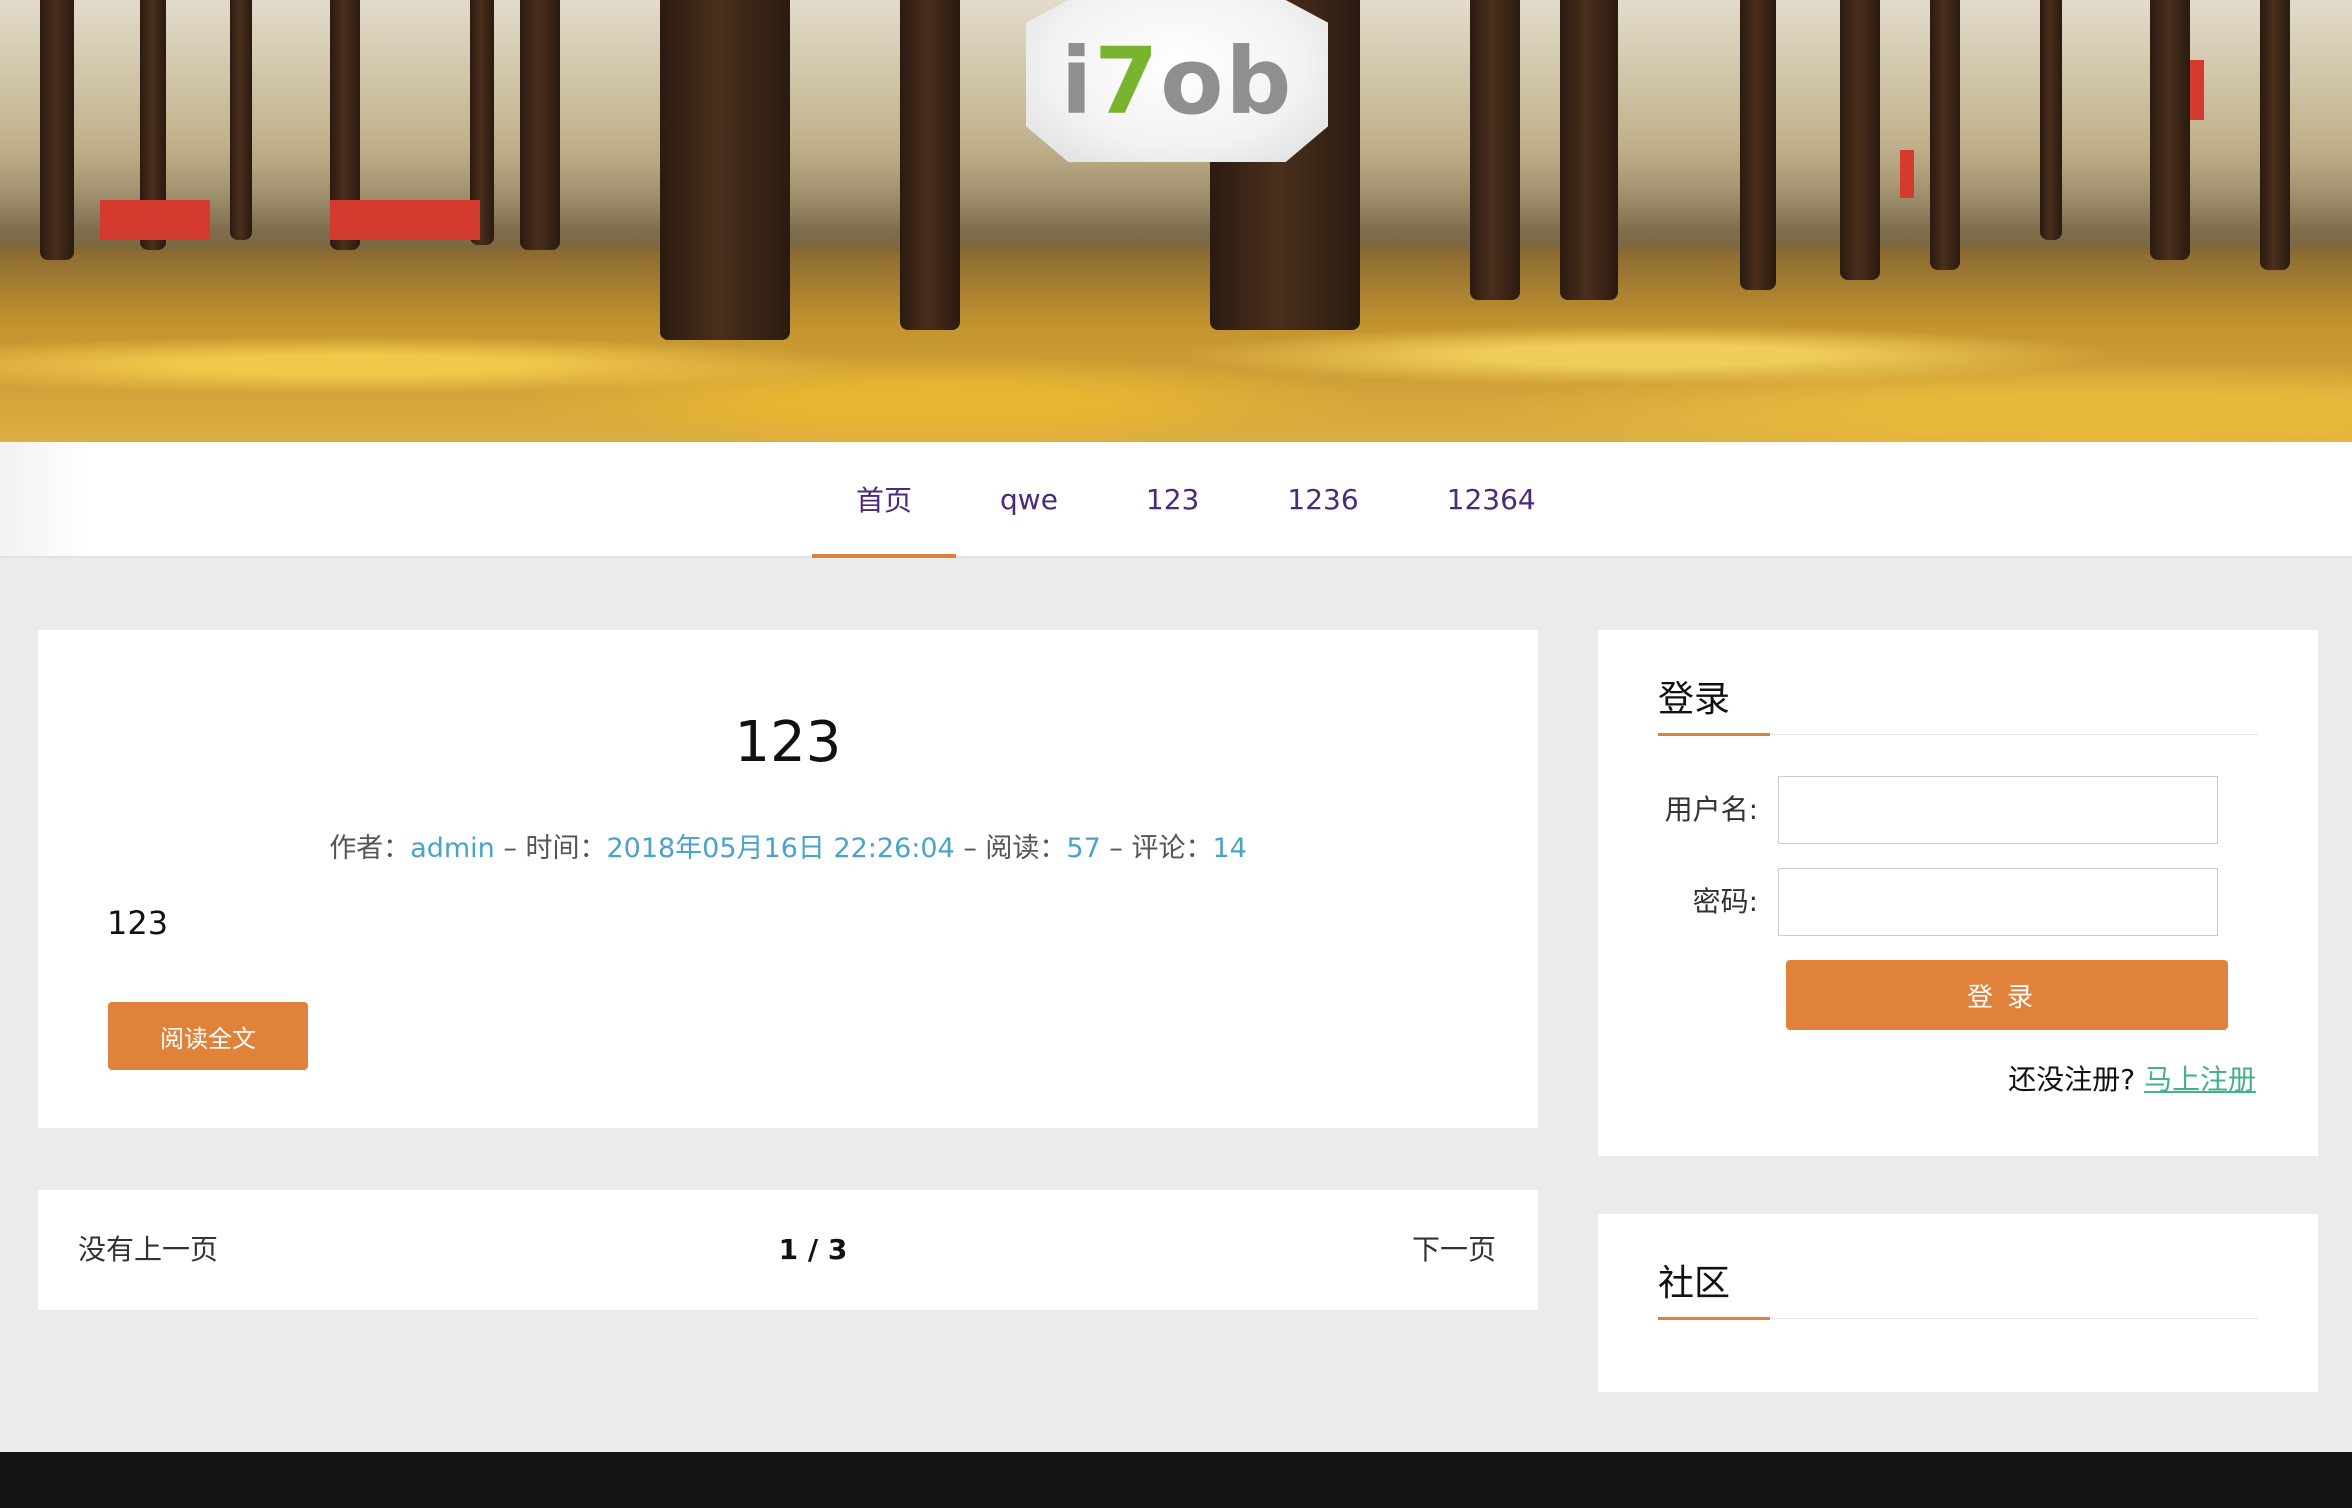 Image resolution: width=2352 pixels, height=1508 pixels. I want to click on logo-text: i7ob, so click(1177, 81).